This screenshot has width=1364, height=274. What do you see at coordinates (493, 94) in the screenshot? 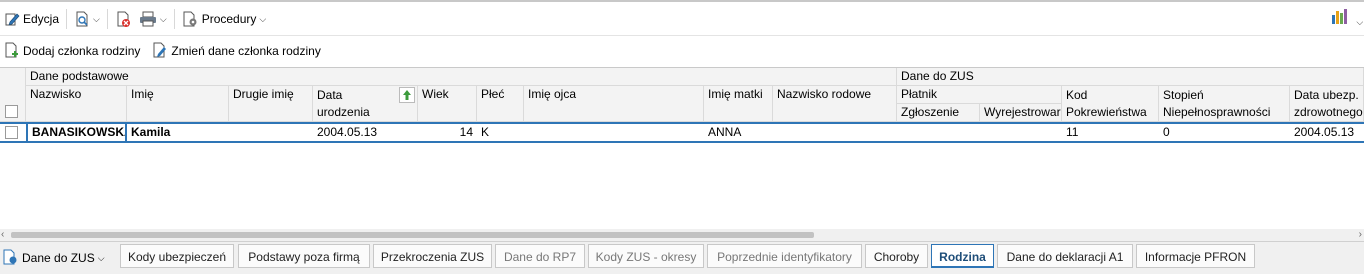
I see `col-header-plec-label: Płeć` at bounding box center [493, 94].